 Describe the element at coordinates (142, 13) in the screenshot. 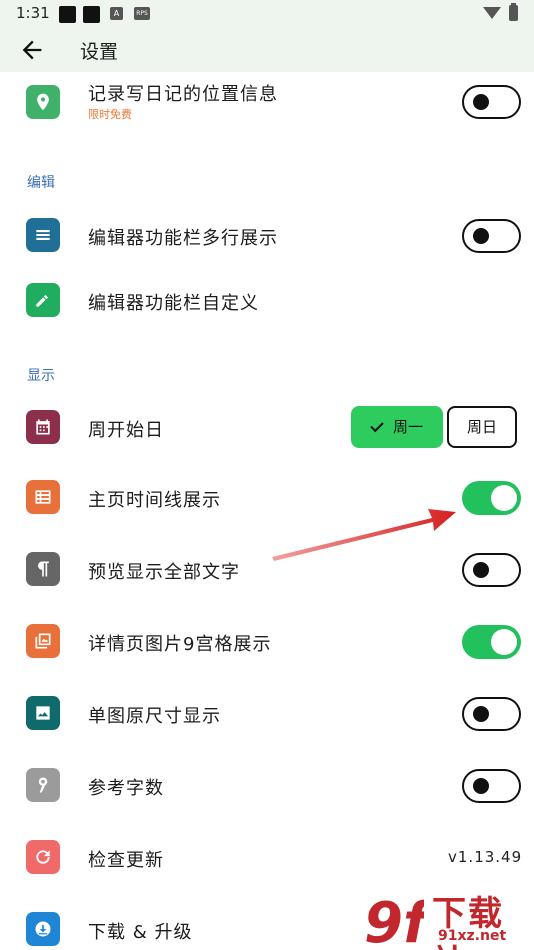

I see `rps-notification-icon: RPS` at that location.